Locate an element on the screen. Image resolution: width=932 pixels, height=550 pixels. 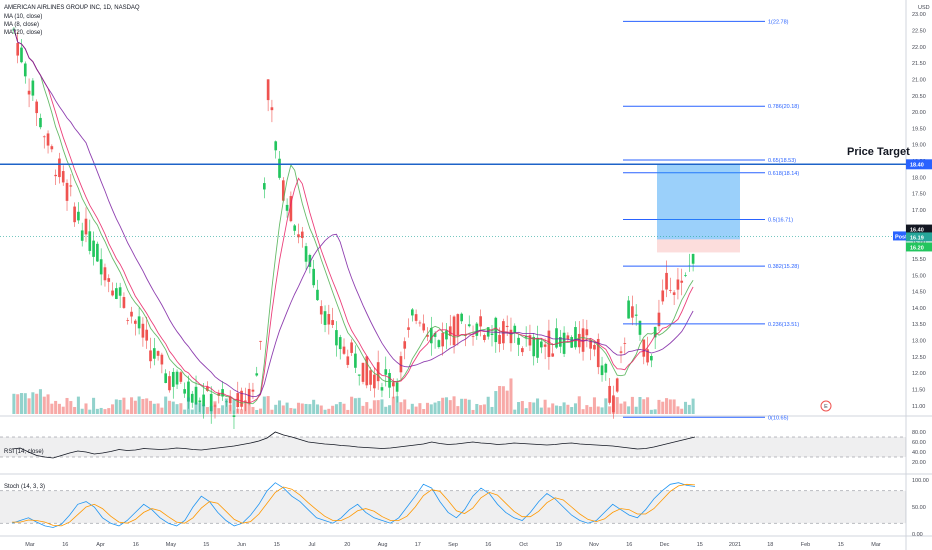
x-tick-label: May is located at coordinates (171, 545).